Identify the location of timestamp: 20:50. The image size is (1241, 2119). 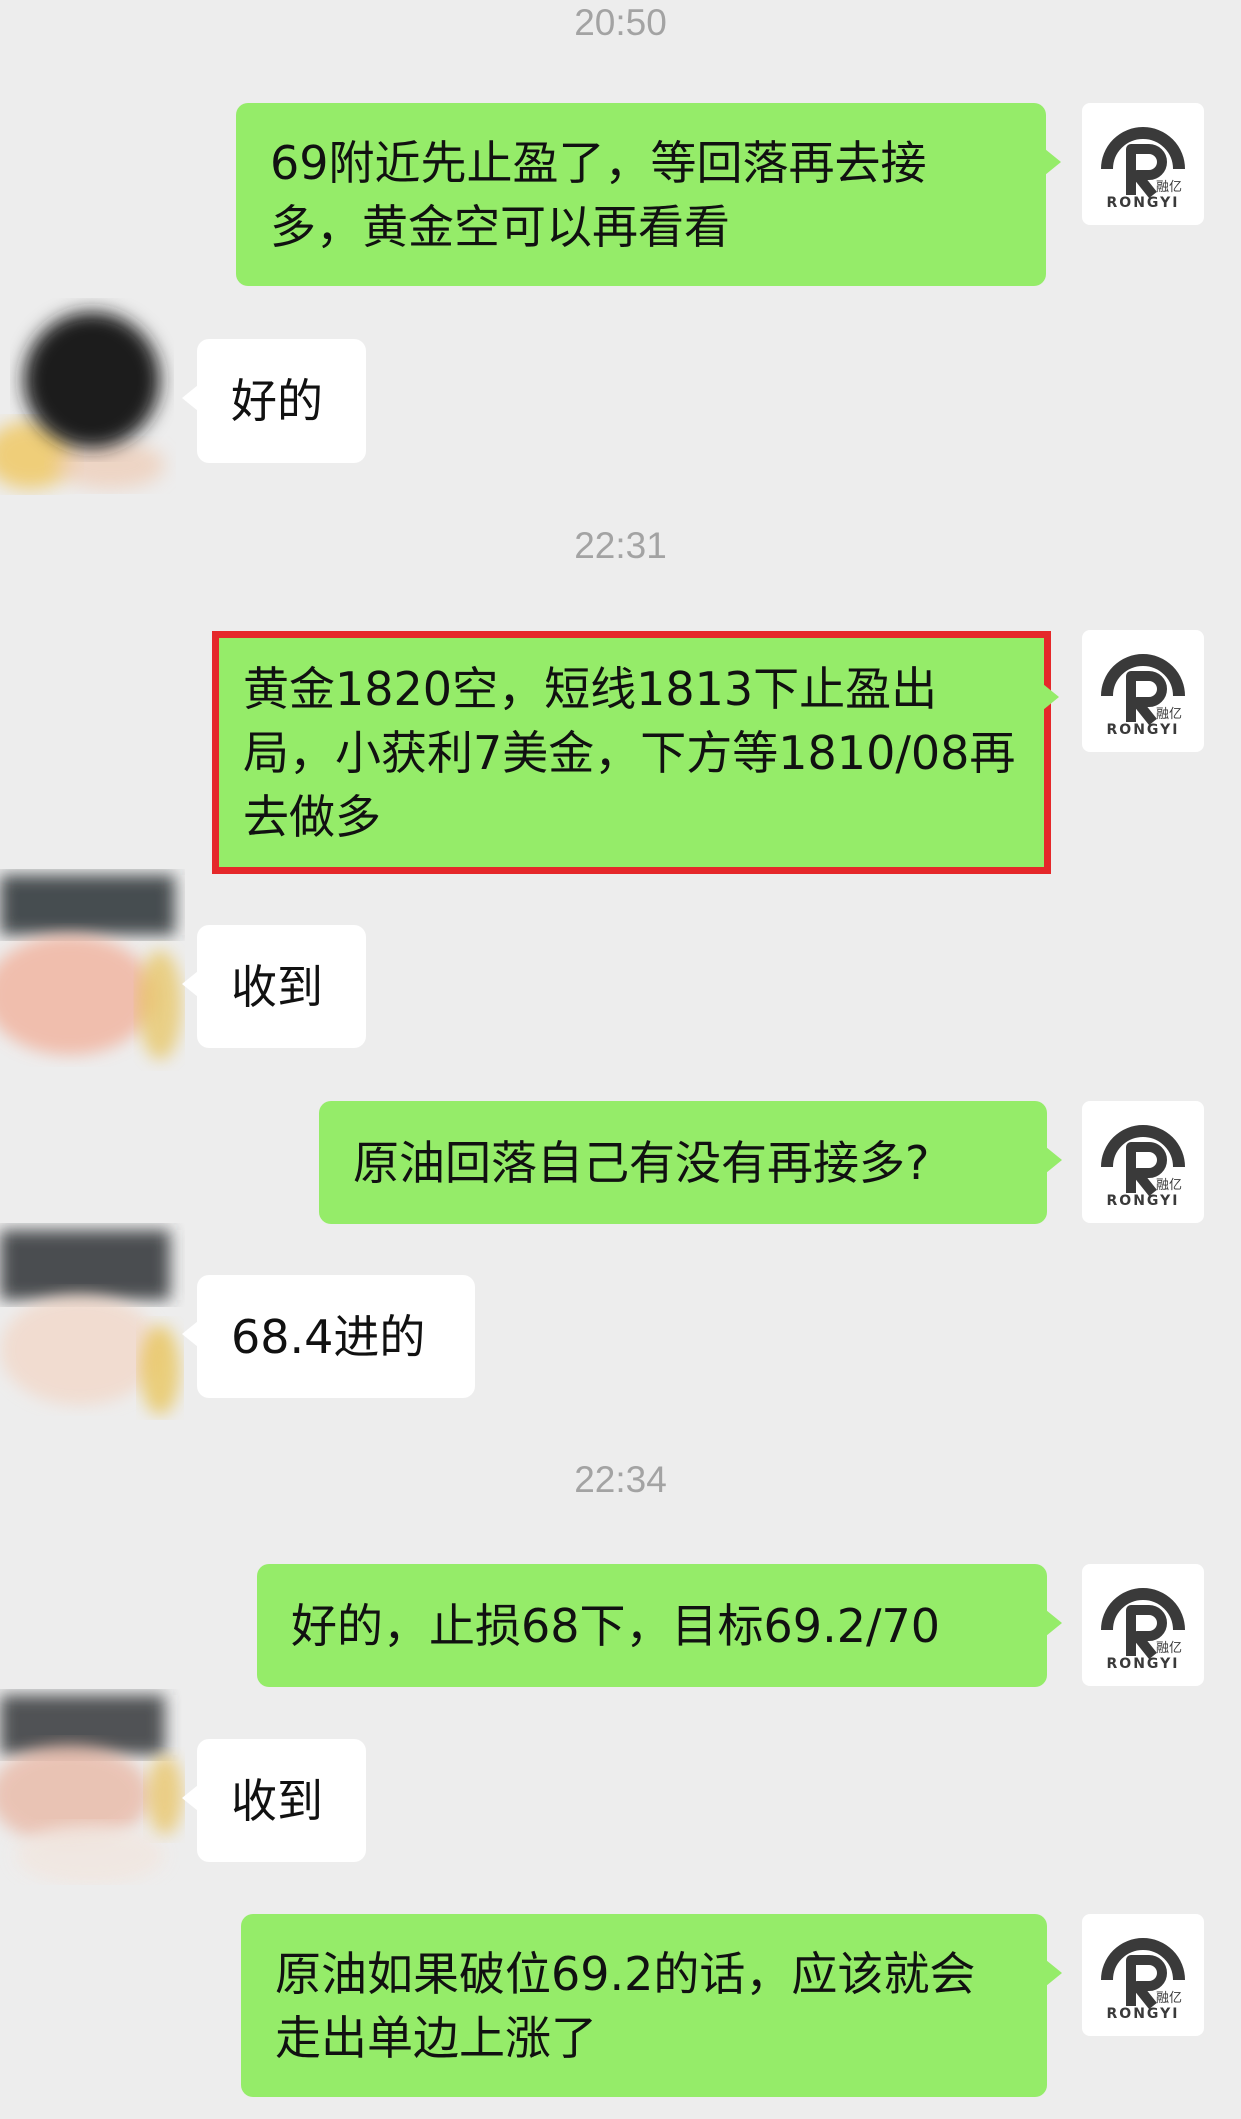
(620, 22).